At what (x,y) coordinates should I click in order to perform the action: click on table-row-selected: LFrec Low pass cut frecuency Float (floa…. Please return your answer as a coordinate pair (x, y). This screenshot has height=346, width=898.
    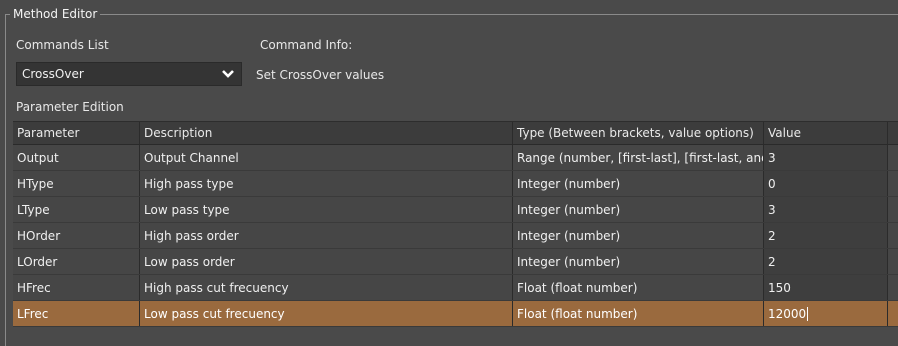
    Looking at the image, I should click on (455, 314).